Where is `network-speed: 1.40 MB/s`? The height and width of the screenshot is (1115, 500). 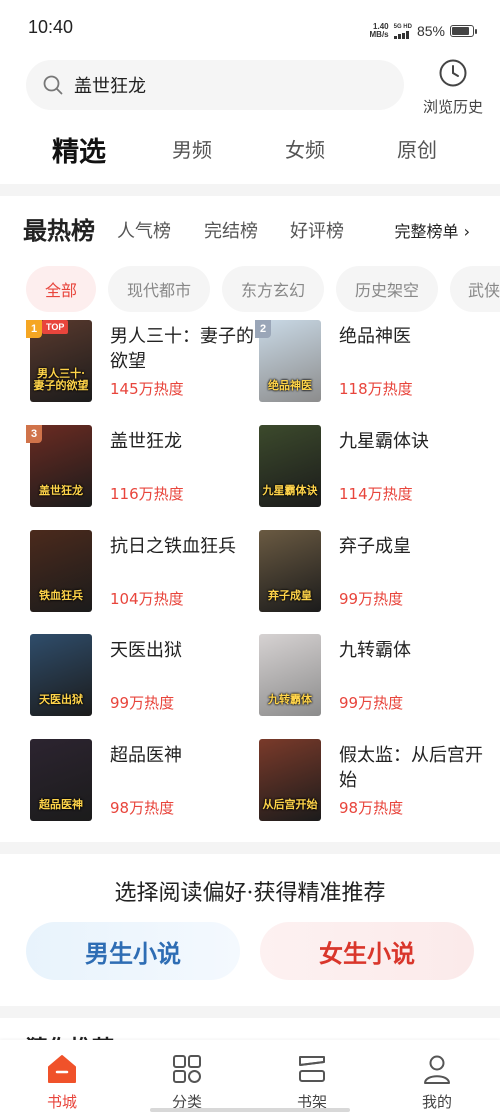 network-speed: 1.40 MB/s is located at coordinates (379, 30).